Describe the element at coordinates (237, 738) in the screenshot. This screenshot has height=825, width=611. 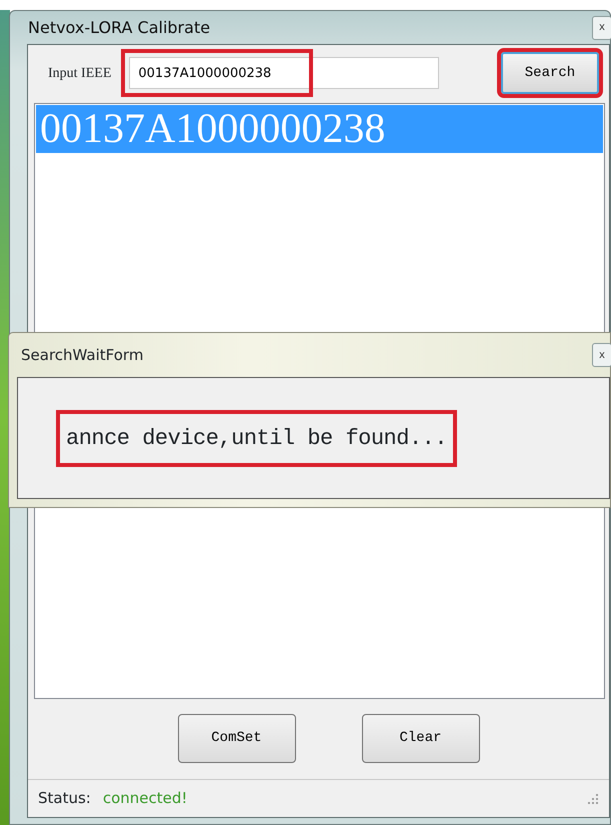
I see `action-button: ComSet` at that location.